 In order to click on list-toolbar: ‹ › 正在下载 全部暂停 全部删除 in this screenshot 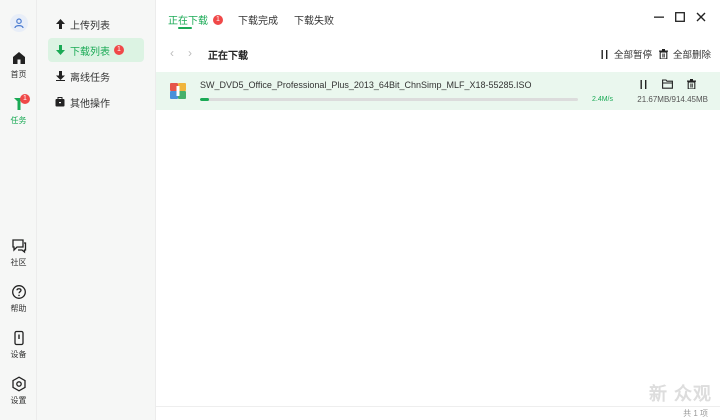, I will do `click(438, 53)`.